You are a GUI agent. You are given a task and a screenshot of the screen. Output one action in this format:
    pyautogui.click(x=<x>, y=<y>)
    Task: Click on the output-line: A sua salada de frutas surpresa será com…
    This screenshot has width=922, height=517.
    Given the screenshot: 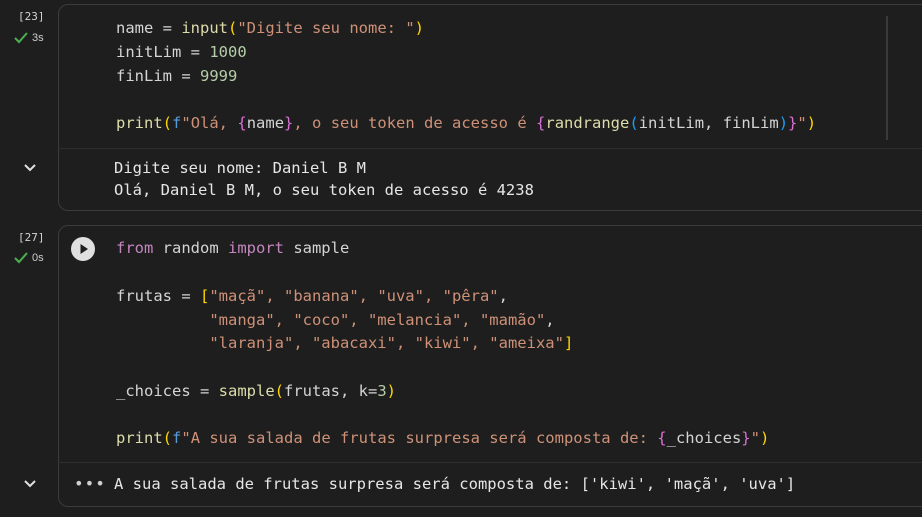 What is the action you would take?
    pyautogui.click(x=455, y=484)
    